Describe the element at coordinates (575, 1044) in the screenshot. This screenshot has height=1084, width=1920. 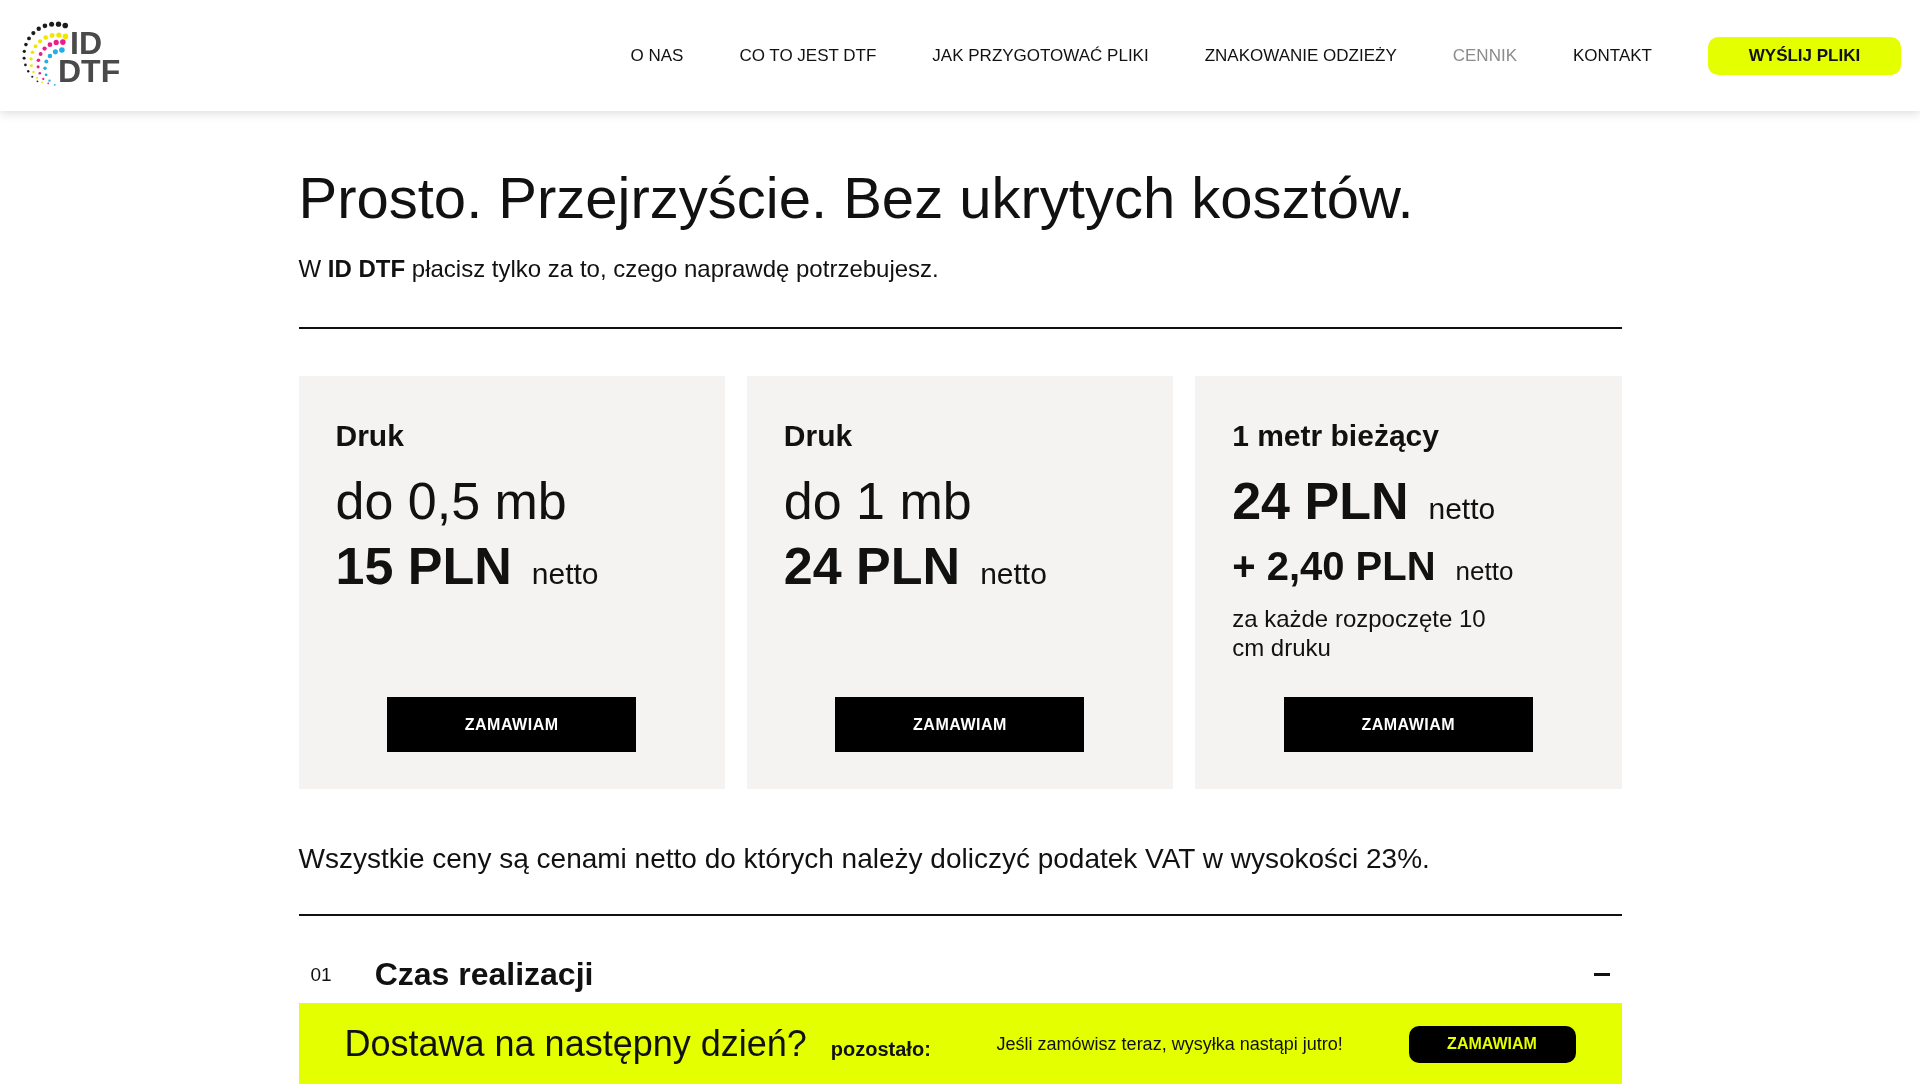
I see `delivery-question: Dostawa na następny dzień?` at that location.